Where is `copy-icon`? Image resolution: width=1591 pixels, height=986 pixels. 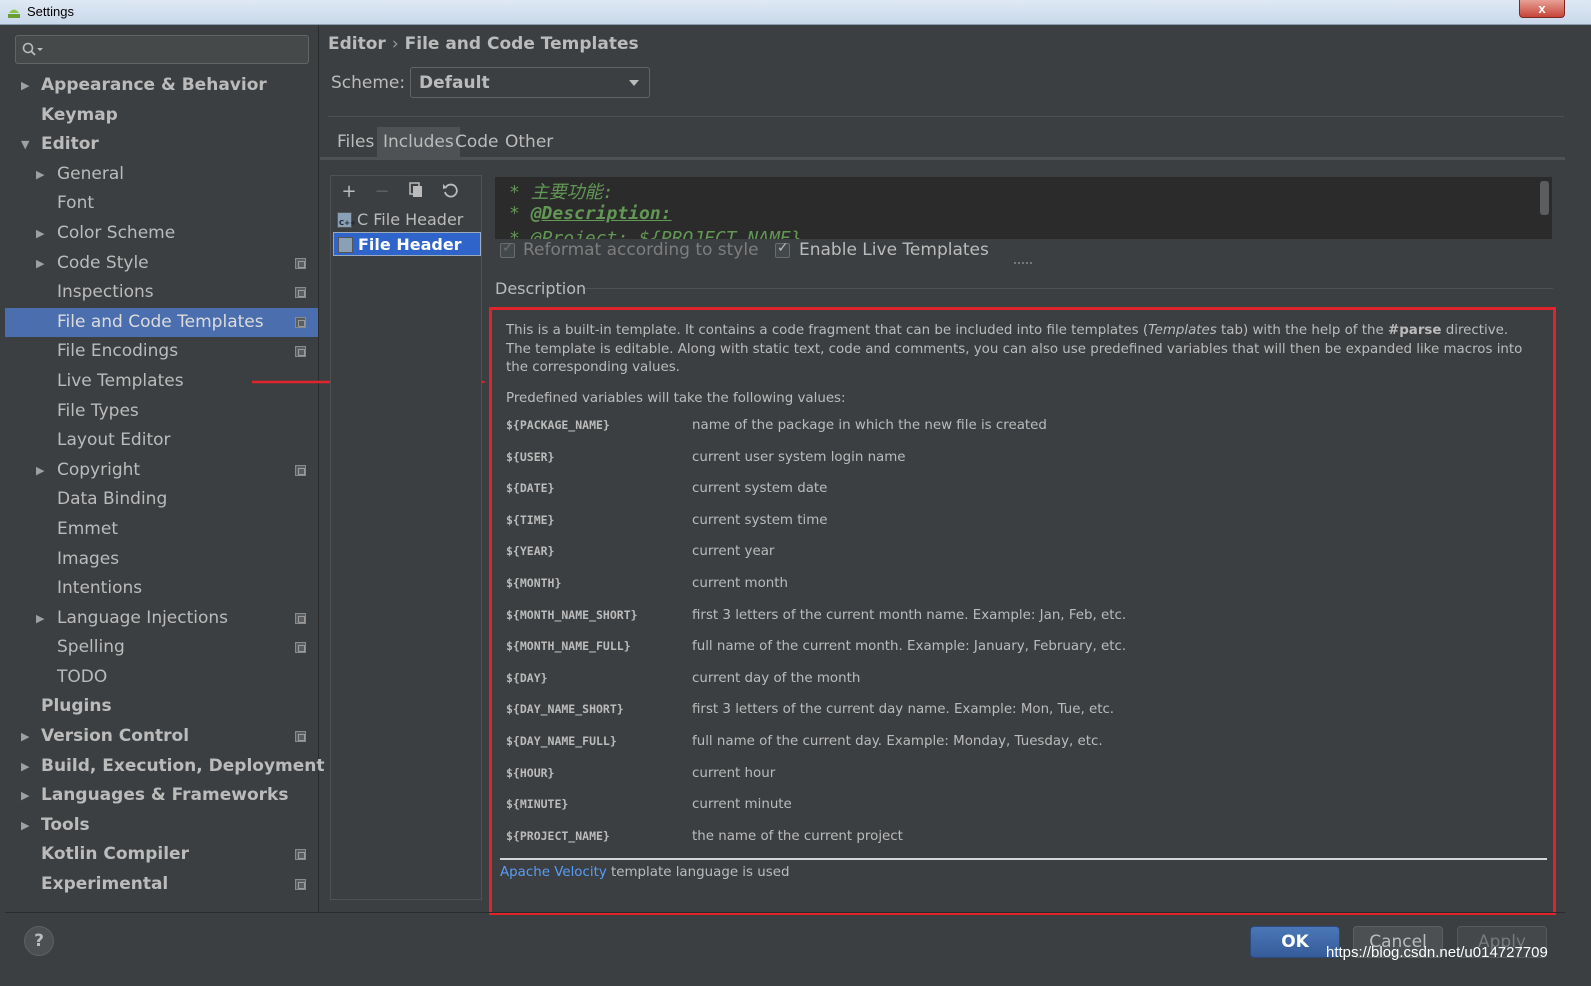 copy-icon is located at coordinates (416, 192).